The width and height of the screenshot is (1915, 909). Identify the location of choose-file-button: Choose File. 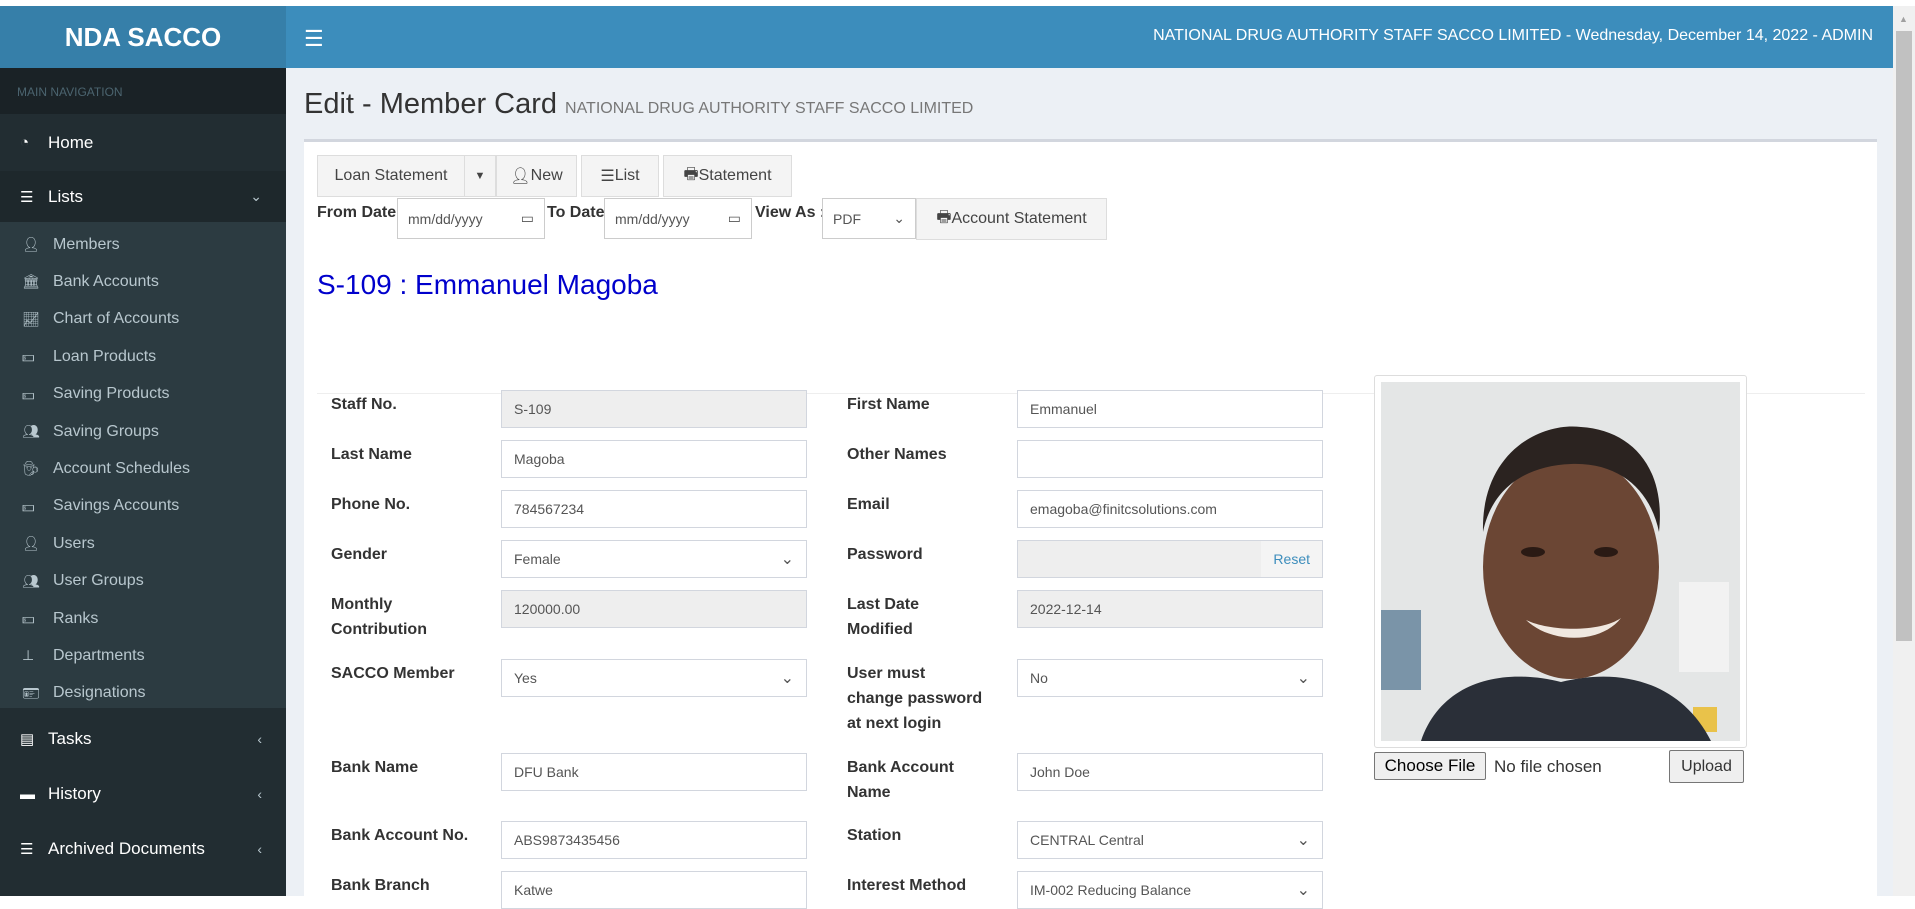
(1430, 766).